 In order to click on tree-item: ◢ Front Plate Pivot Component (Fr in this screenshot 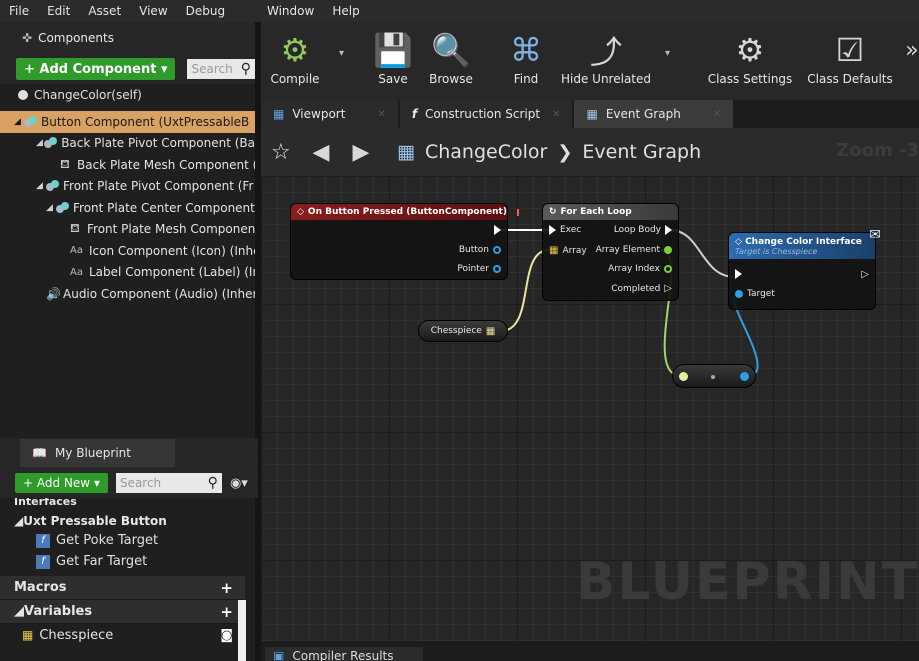, I will do `click(127, 187)`.